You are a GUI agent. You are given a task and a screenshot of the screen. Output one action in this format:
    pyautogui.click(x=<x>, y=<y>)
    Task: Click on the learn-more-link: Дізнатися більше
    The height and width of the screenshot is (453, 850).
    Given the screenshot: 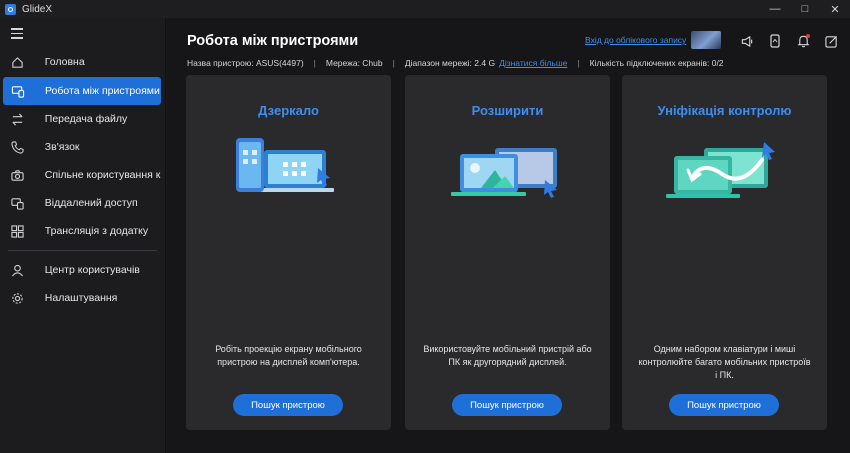 What is the action you would take?
    pyautogui.click(x=533, y=63)
    